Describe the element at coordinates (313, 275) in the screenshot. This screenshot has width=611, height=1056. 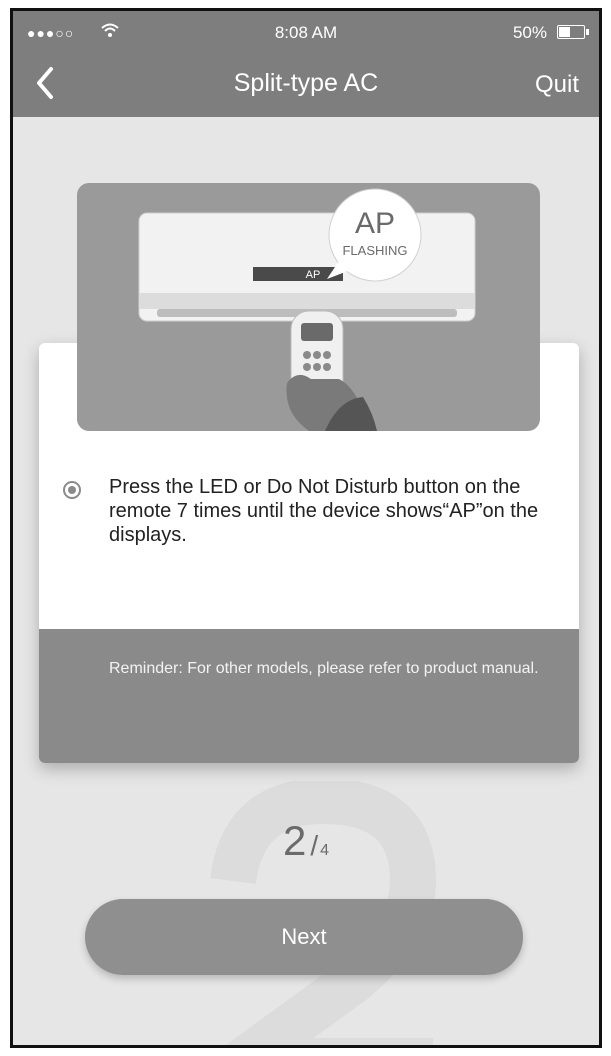
I see `ac-display-text: AP` at that location.